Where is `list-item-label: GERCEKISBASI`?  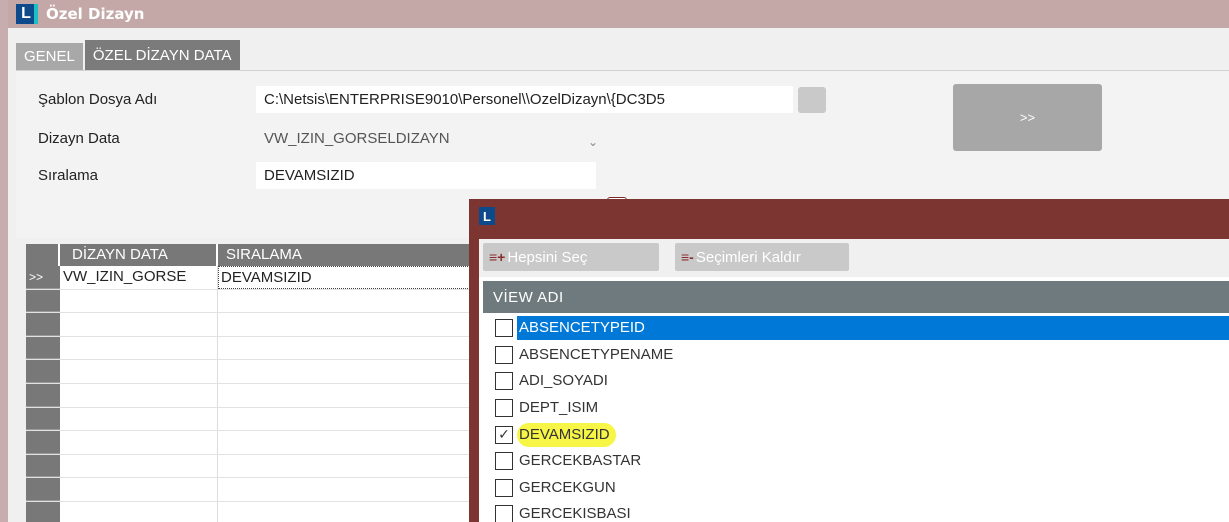
list-item-label: GERCEKISBASI is located at coordinates (575, 513).